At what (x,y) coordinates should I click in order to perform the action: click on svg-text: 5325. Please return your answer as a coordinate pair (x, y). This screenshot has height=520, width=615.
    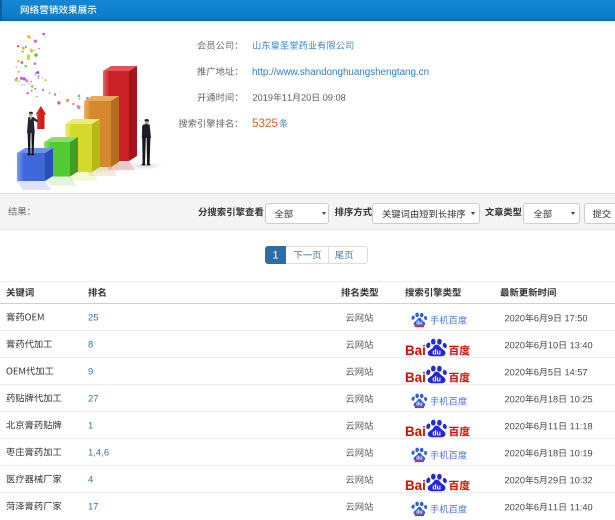
    Looking at the image, I should click on (265, 123).